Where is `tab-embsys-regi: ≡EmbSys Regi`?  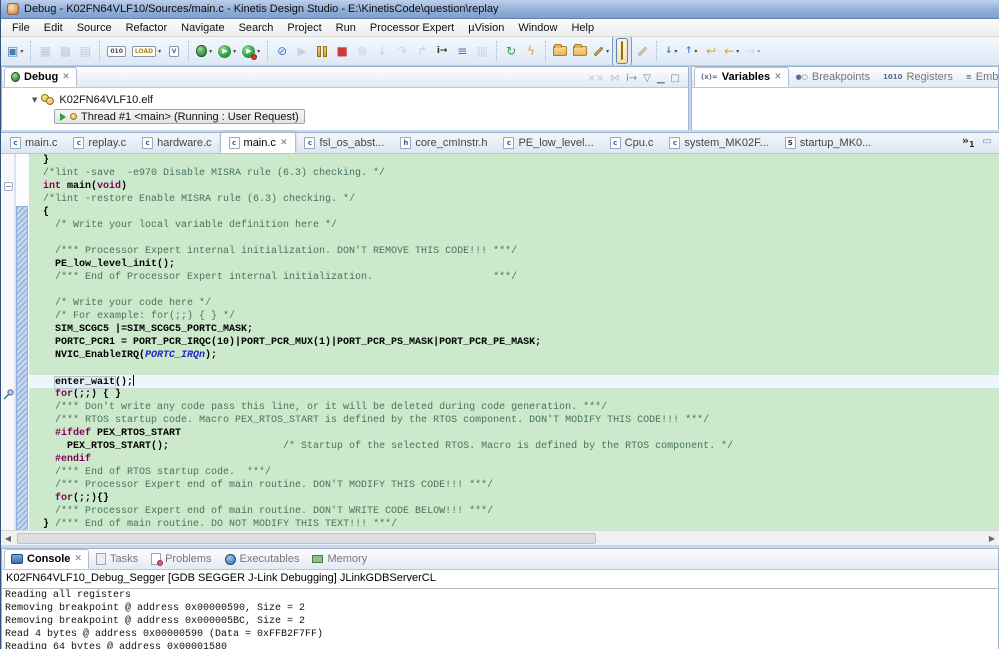 tab-embsys-regi: ≡EmbSys Regi is located at coordinates (979, 77).